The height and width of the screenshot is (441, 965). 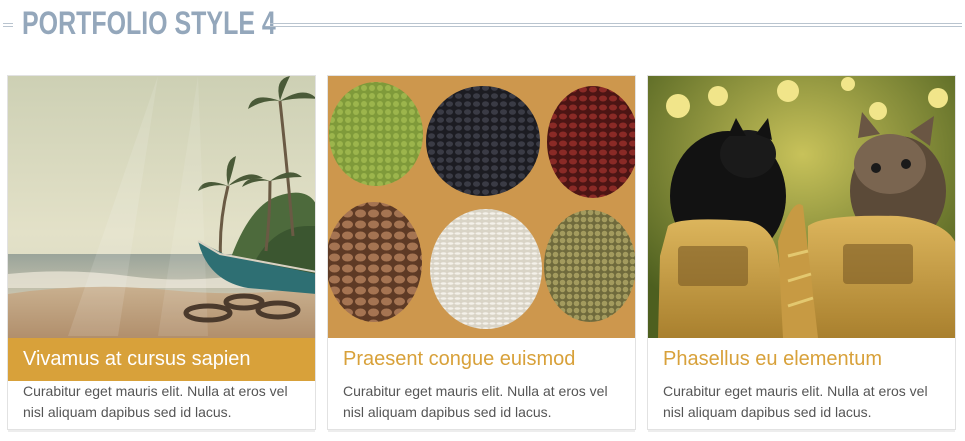 I want to click on heading-rule-left, so click(x=8, y=25).